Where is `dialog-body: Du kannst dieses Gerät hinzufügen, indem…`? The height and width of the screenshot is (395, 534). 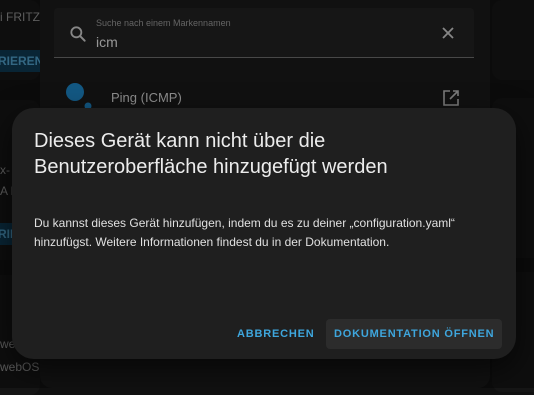 dialog-body: Du kannst dieses Gerät hinzufügen, indem… is located at coordinates (244, 232).